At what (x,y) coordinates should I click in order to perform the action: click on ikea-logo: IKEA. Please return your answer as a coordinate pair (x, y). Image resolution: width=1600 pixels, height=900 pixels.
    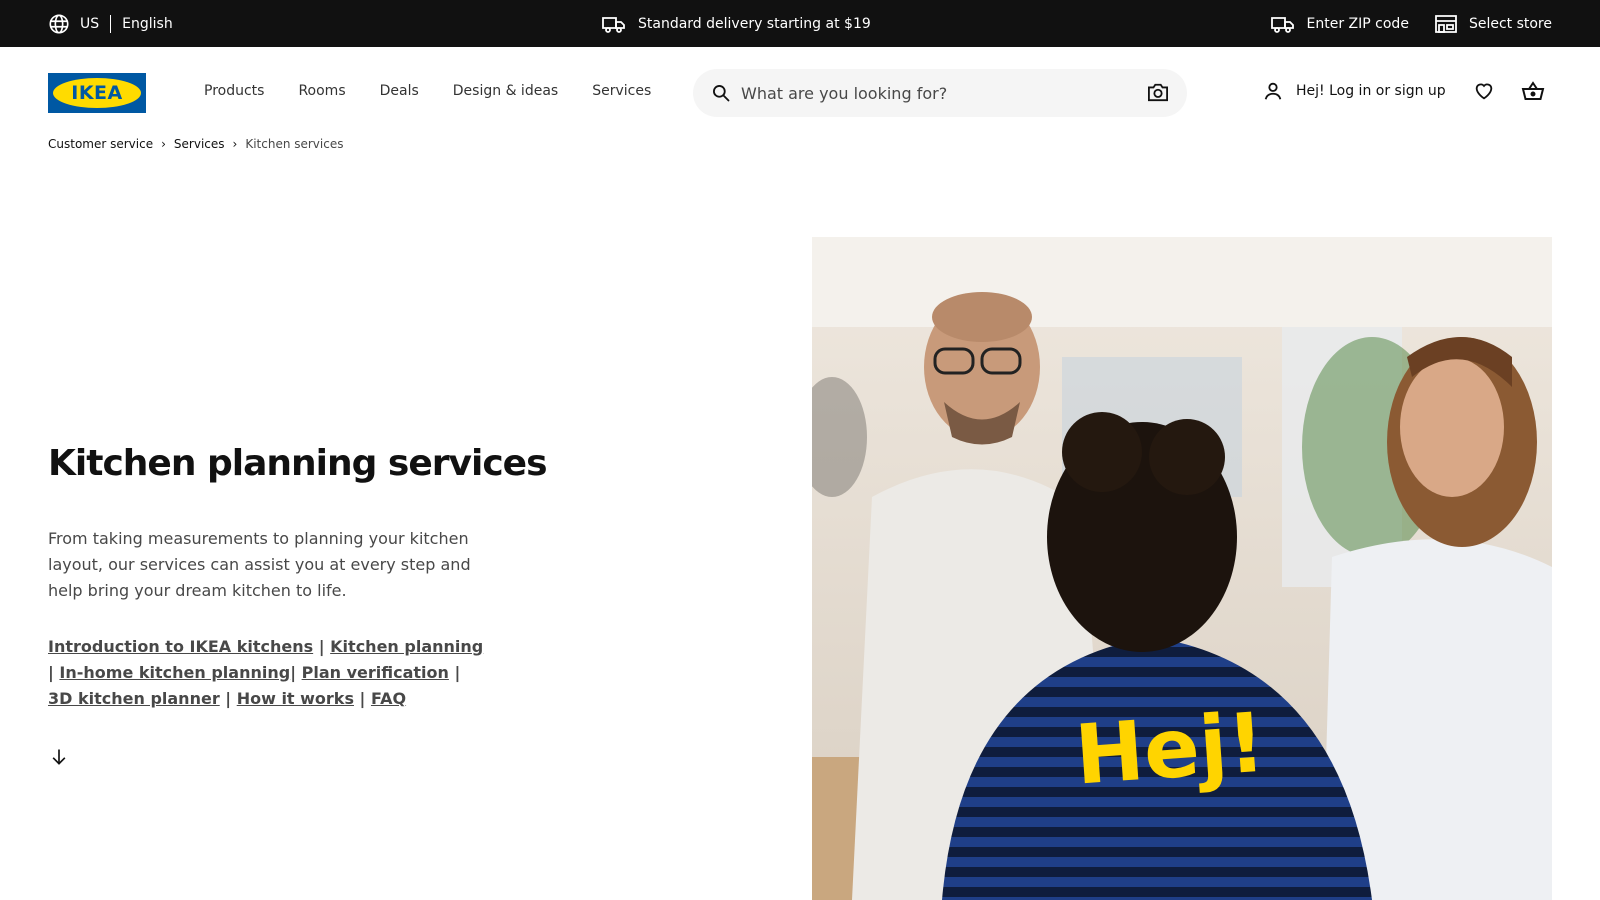
    Looking at the image, I should click on (97, 93).